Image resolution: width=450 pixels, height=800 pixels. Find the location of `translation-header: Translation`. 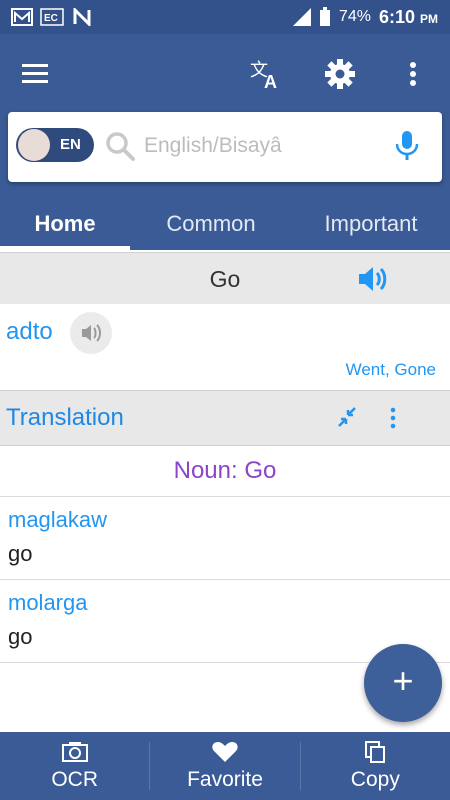

translation-header: Translation is located at coordinates (225, 418).